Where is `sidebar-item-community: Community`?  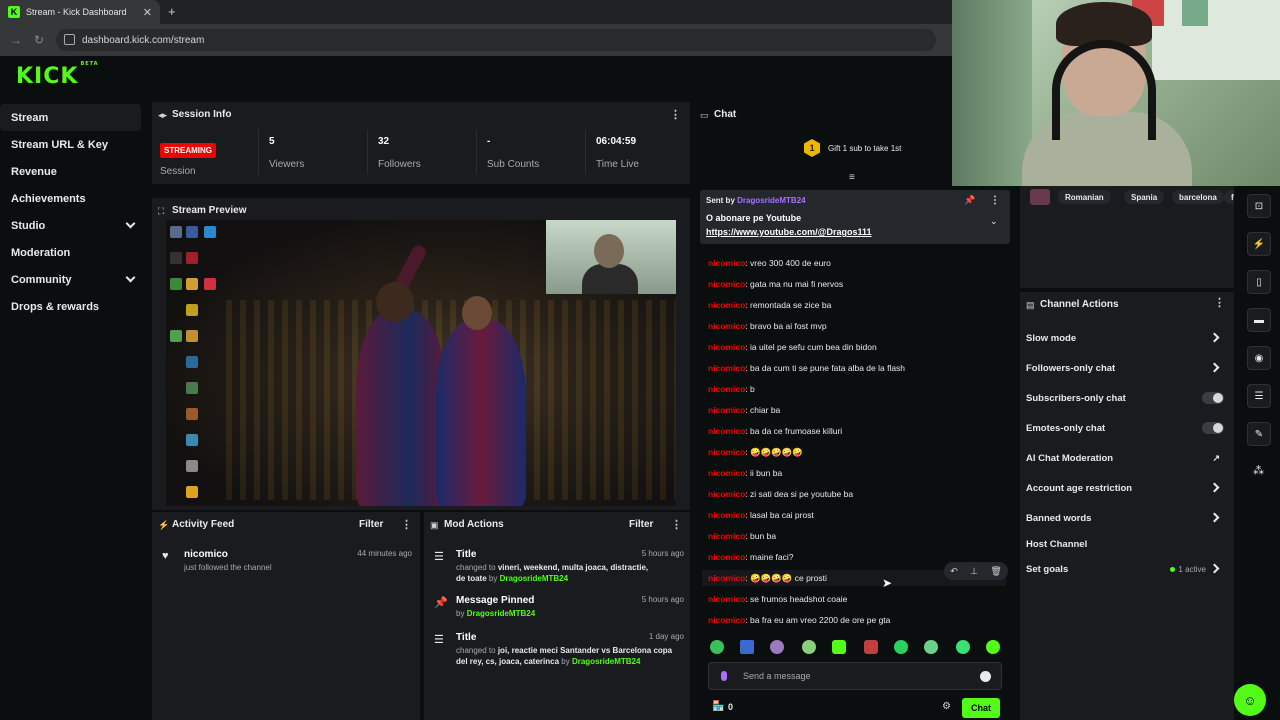 sidebar-item-community: Community is located at coordinates (74, 279).